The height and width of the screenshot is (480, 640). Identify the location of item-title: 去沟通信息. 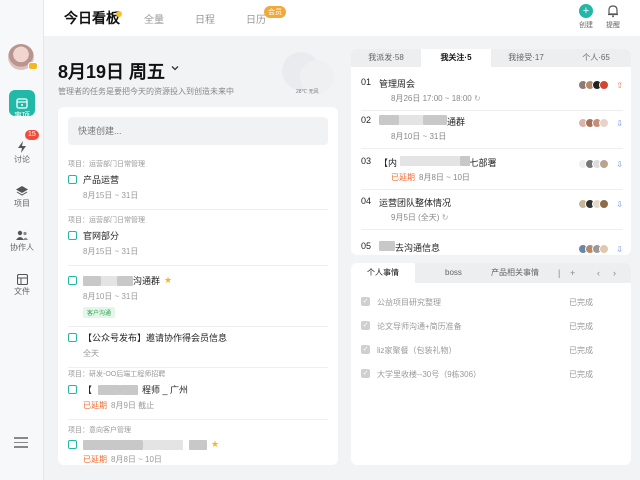
(418, 248).